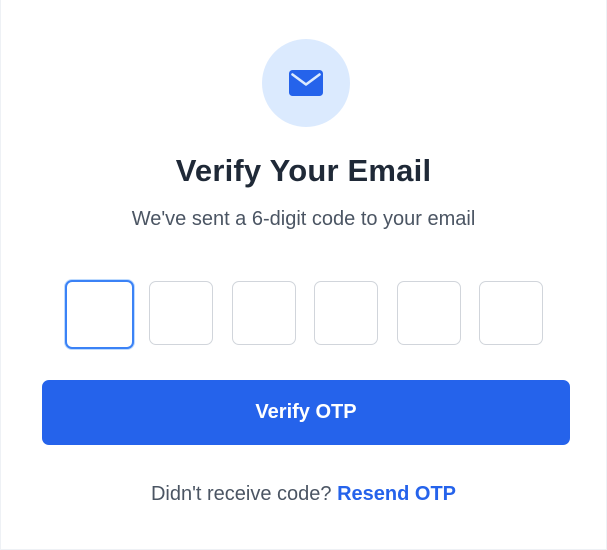 This screenshot has height=550, width=607. I want to click on mail-icon, so click(306, 83).